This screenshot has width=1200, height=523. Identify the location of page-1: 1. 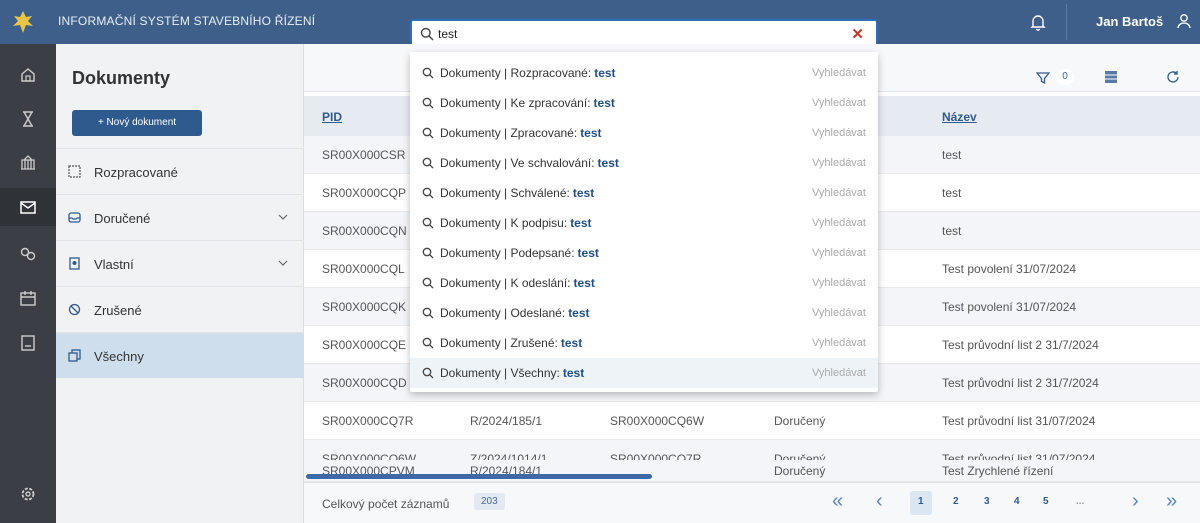
(921, 501).